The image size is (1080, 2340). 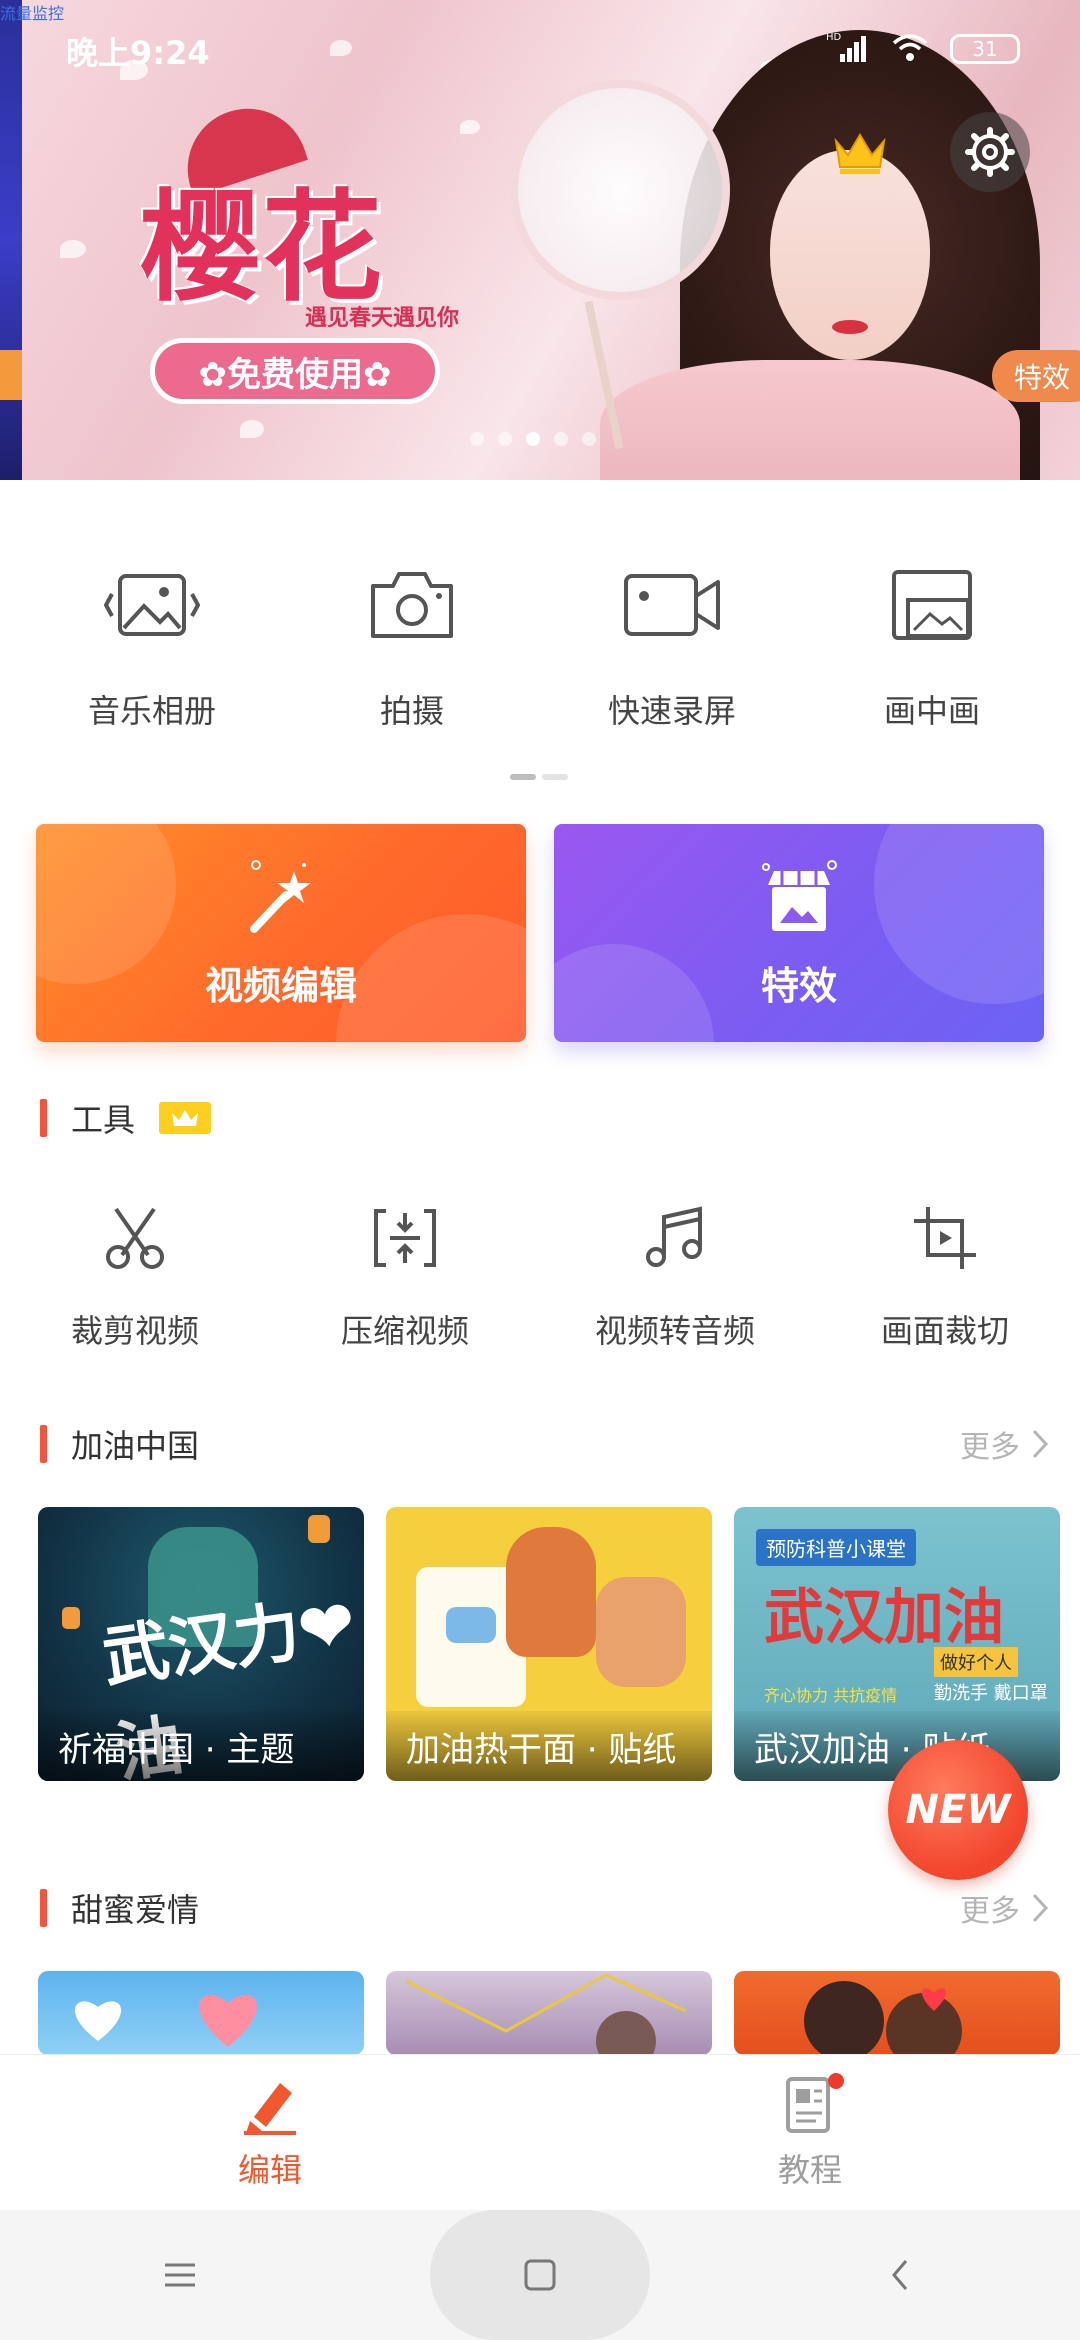 I want to click on video-edit-label: 视频编辑, so click(x=280, y=985).